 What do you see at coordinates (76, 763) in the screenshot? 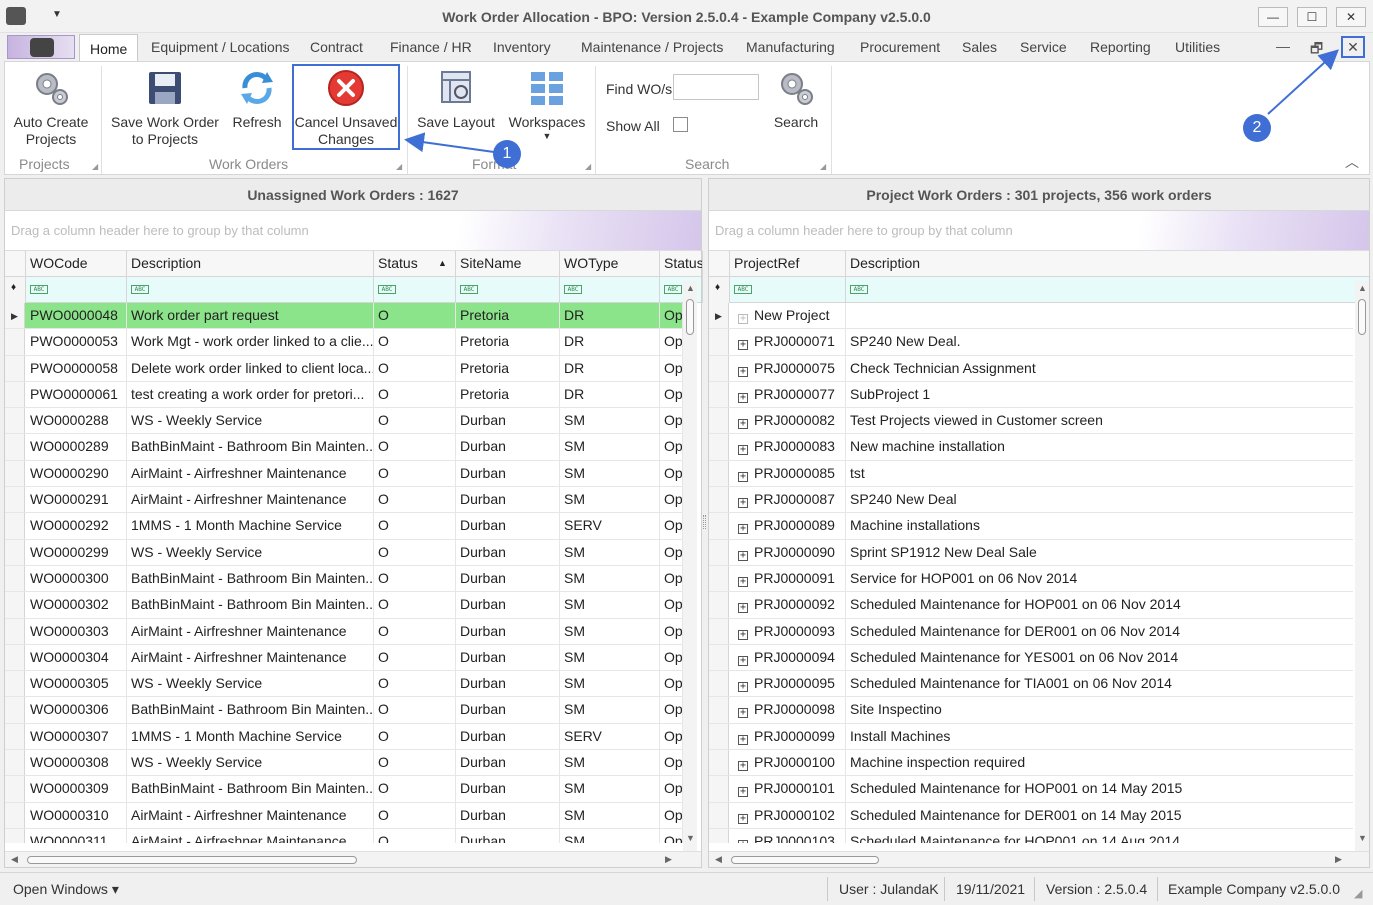
I see `cell-wocode: WO0000308` at bounding box center [76, 763].